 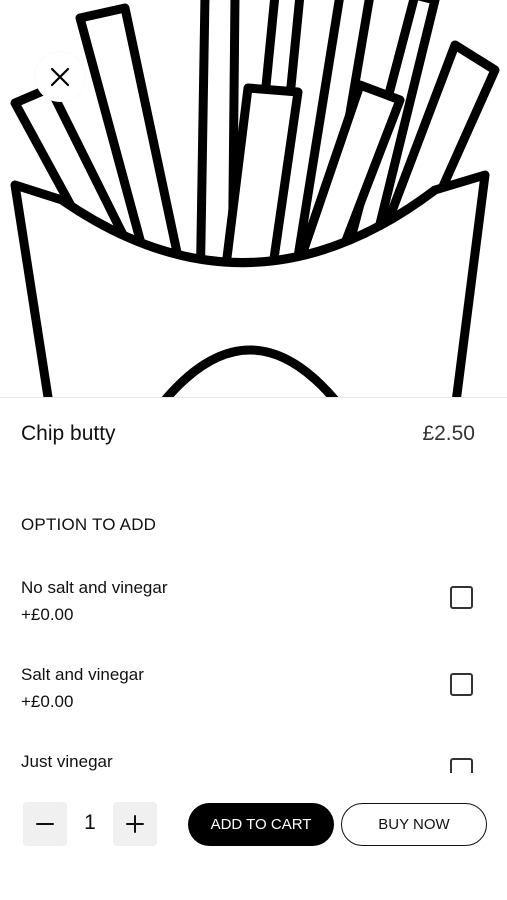 What do you see at coordinates (253, 397) in the screenshot?
I see `divider` at bounding box center [253, 397].